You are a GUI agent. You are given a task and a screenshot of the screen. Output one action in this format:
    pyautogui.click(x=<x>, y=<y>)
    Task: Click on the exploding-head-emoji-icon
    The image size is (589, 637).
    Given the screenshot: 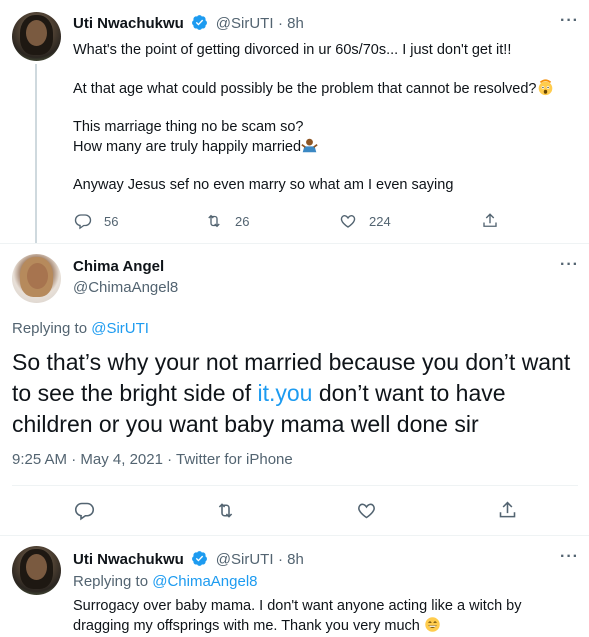 What is the action you would take?
    pyautogui.click(x=545, y=87)
    